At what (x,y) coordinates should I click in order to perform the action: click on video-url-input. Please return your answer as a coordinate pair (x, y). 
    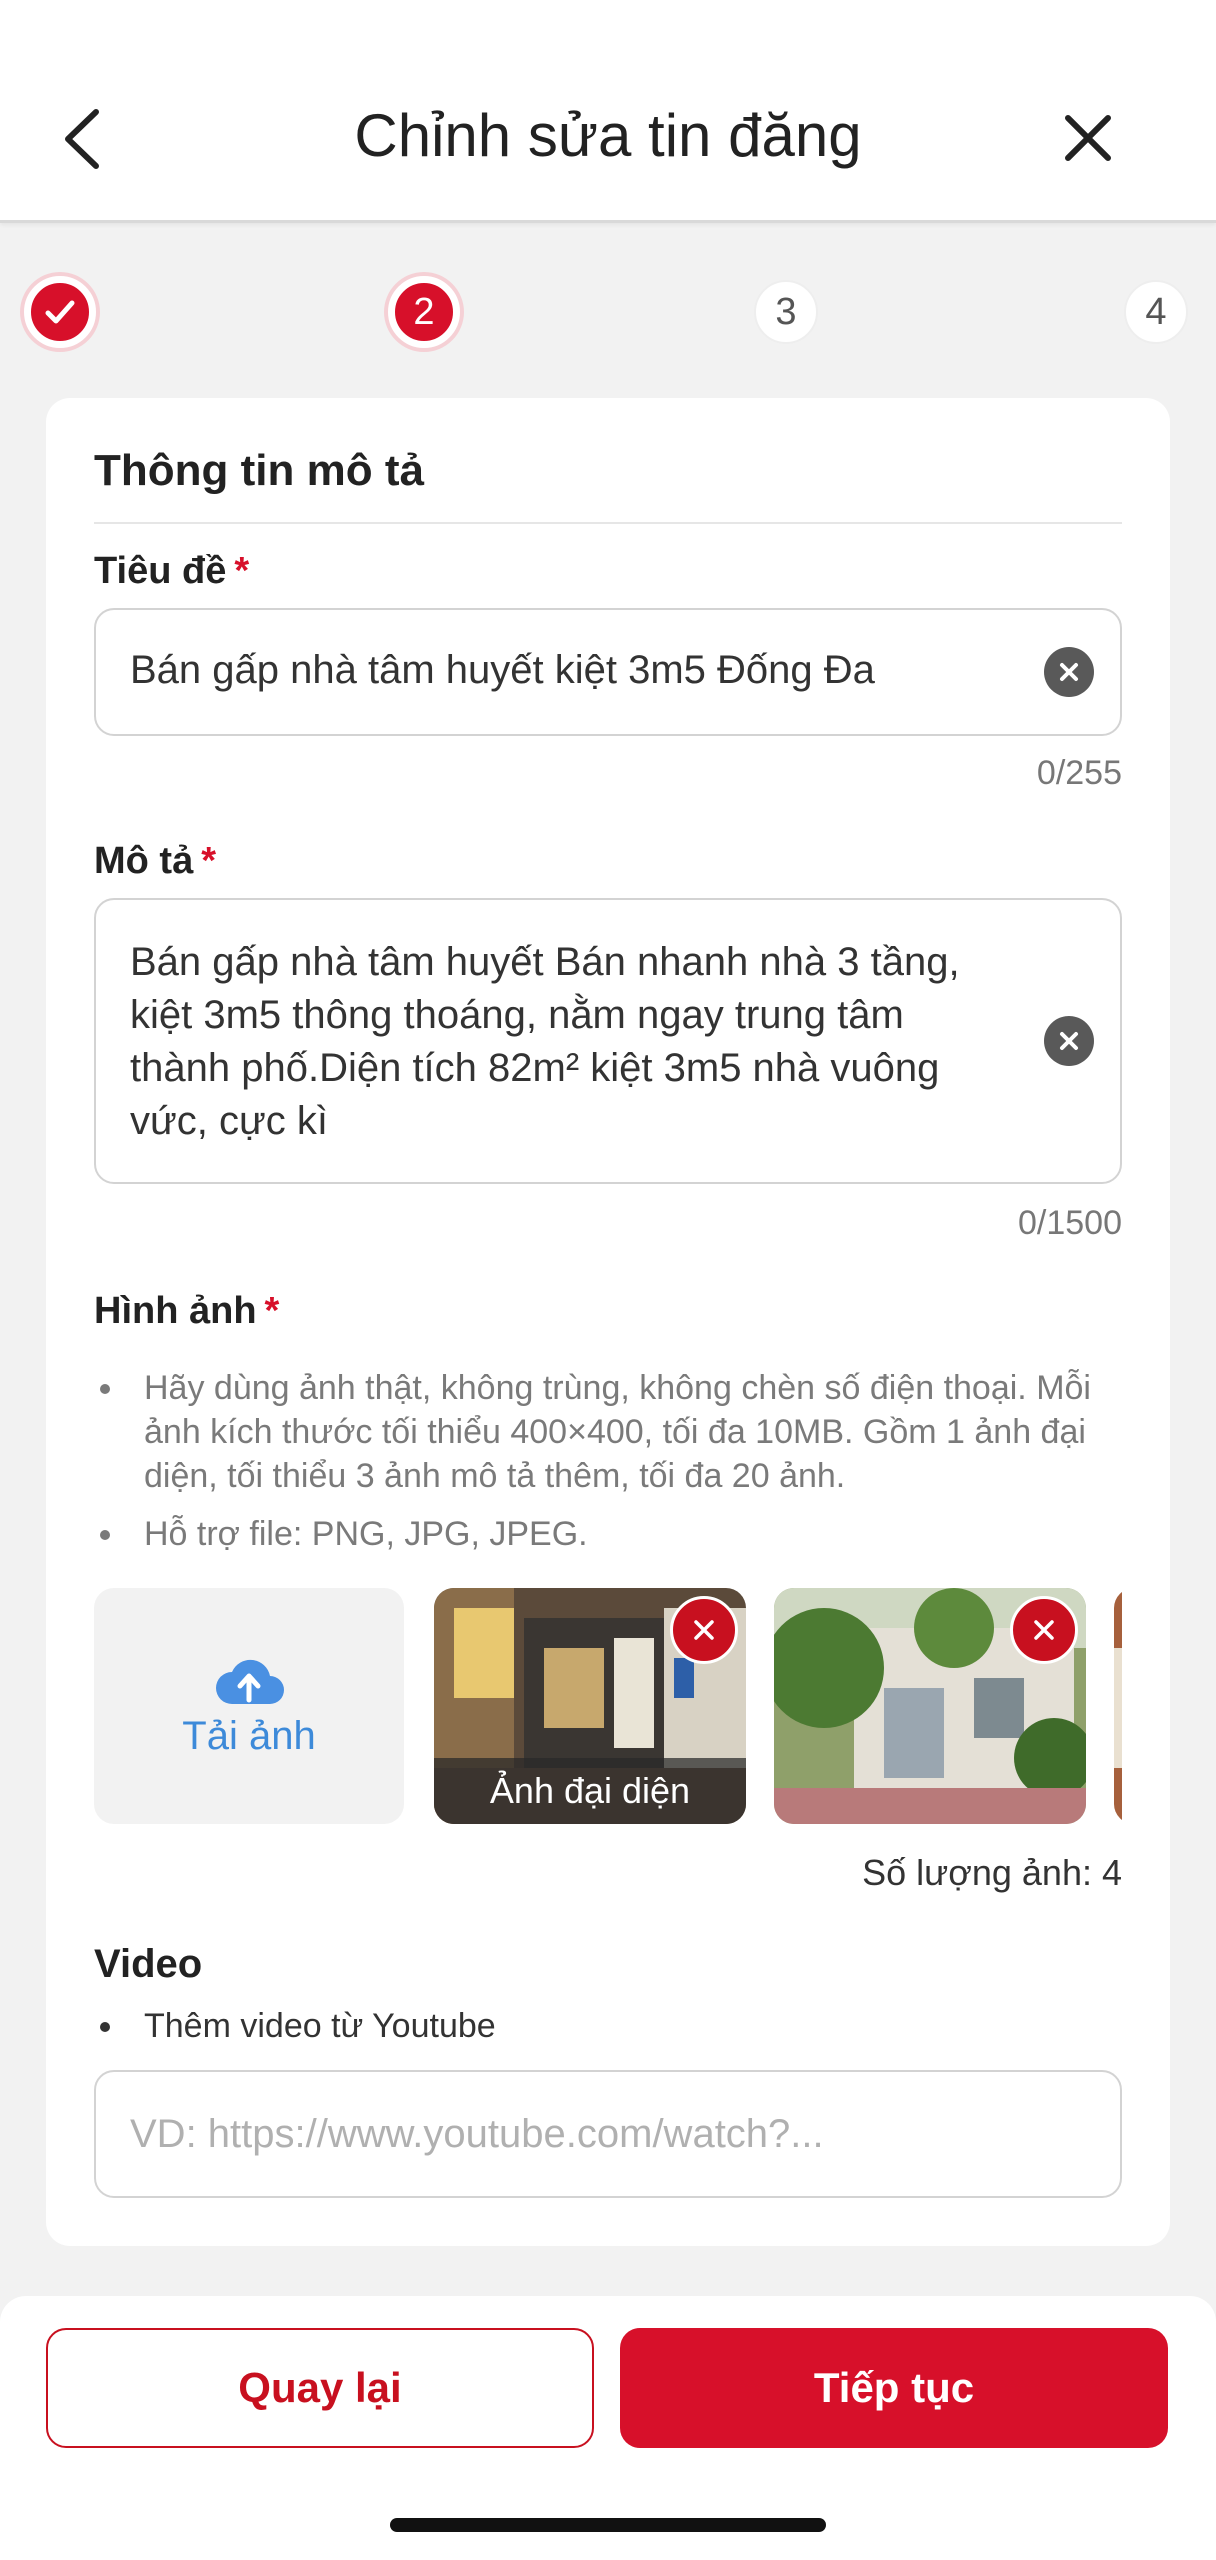
    Looking at the image, I should click on (608, 2134).